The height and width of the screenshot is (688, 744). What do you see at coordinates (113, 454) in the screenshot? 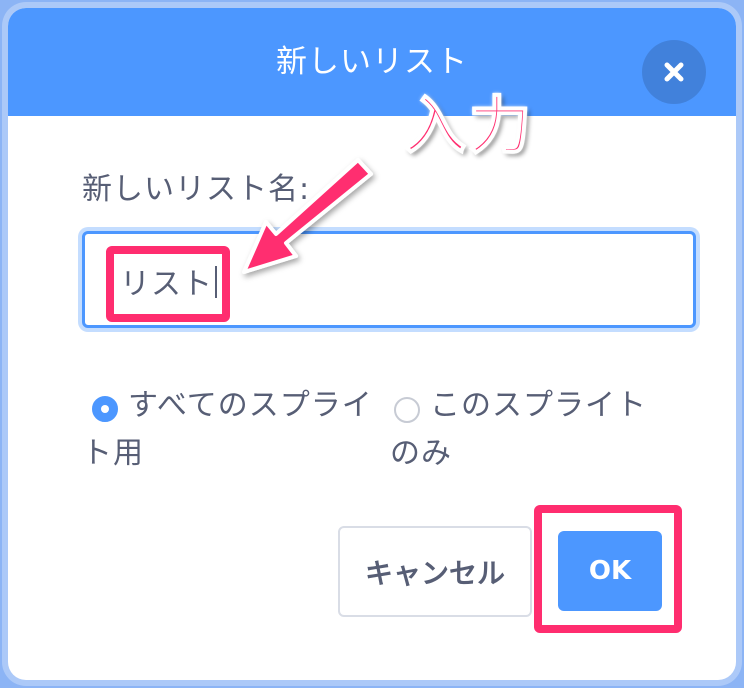
I see `radio-all-sprites-label-line2: ト用` at bounding box center [113, 454].